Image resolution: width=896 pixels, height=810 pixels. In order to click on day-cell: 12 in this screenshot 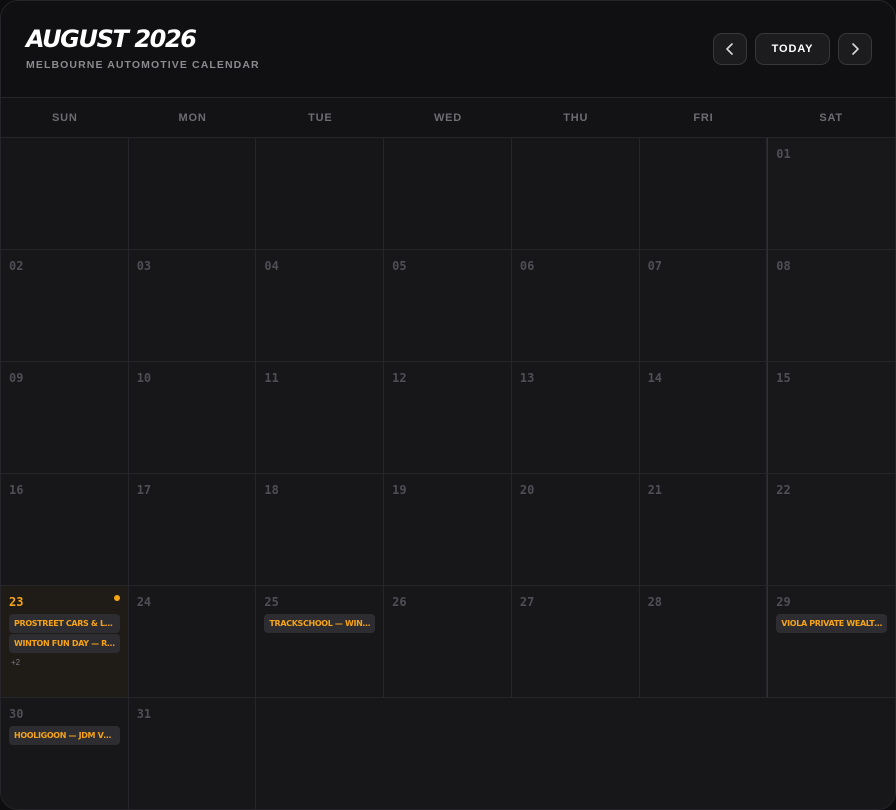, I will do `click(448, 418)`.